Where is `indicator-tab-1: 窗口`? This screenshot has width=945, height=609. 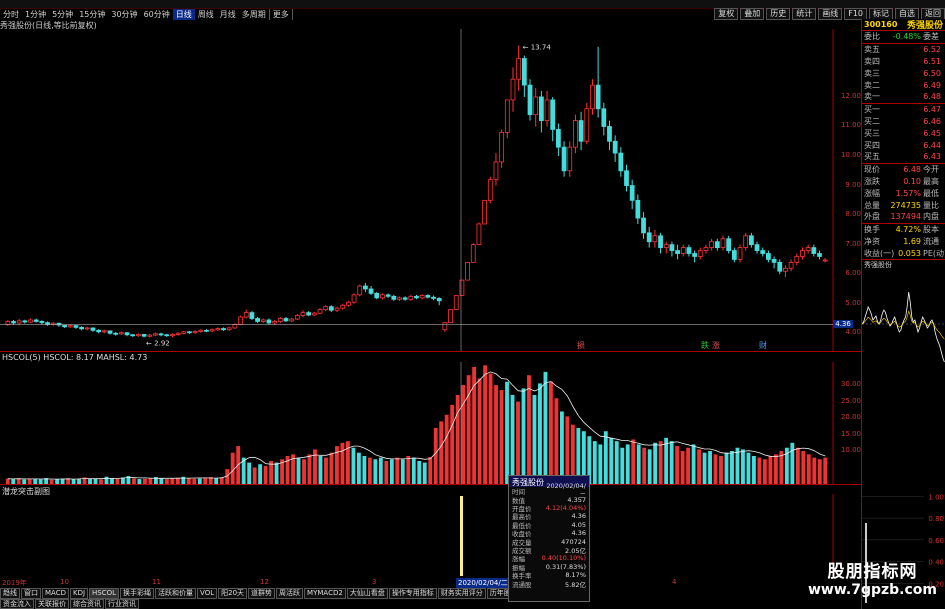
indicator-tab-1: 窗口 is located at coordinates (31, 593).